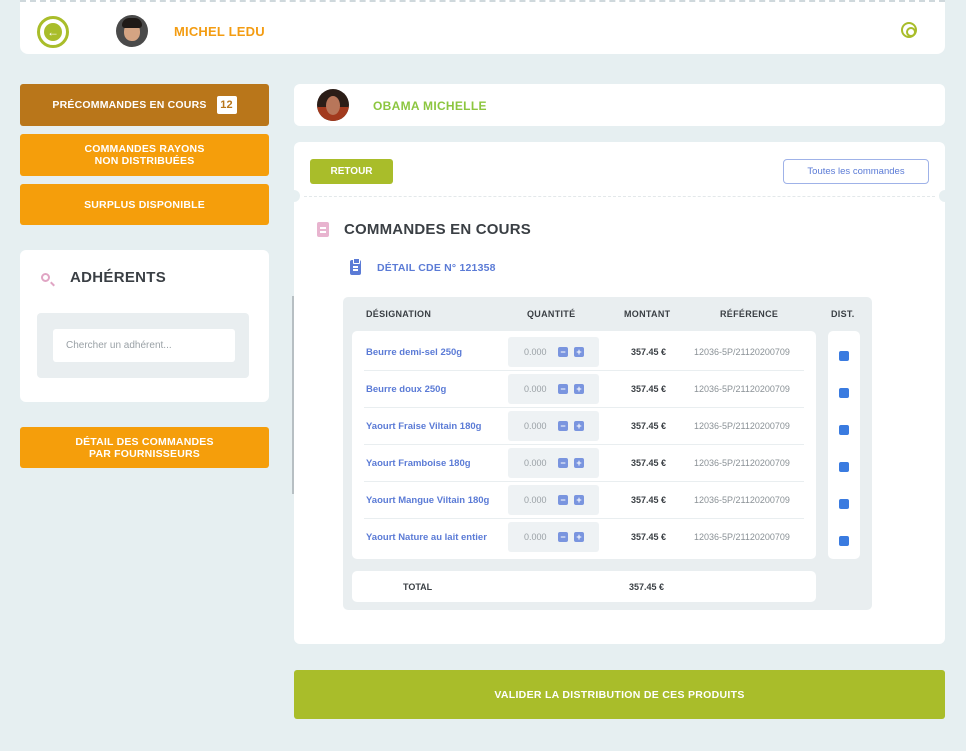 This screenshot has height=751, width=966. I want to click on commandes-rayons-label-2: NON DISTRIBUÉES, so click(144, 161).